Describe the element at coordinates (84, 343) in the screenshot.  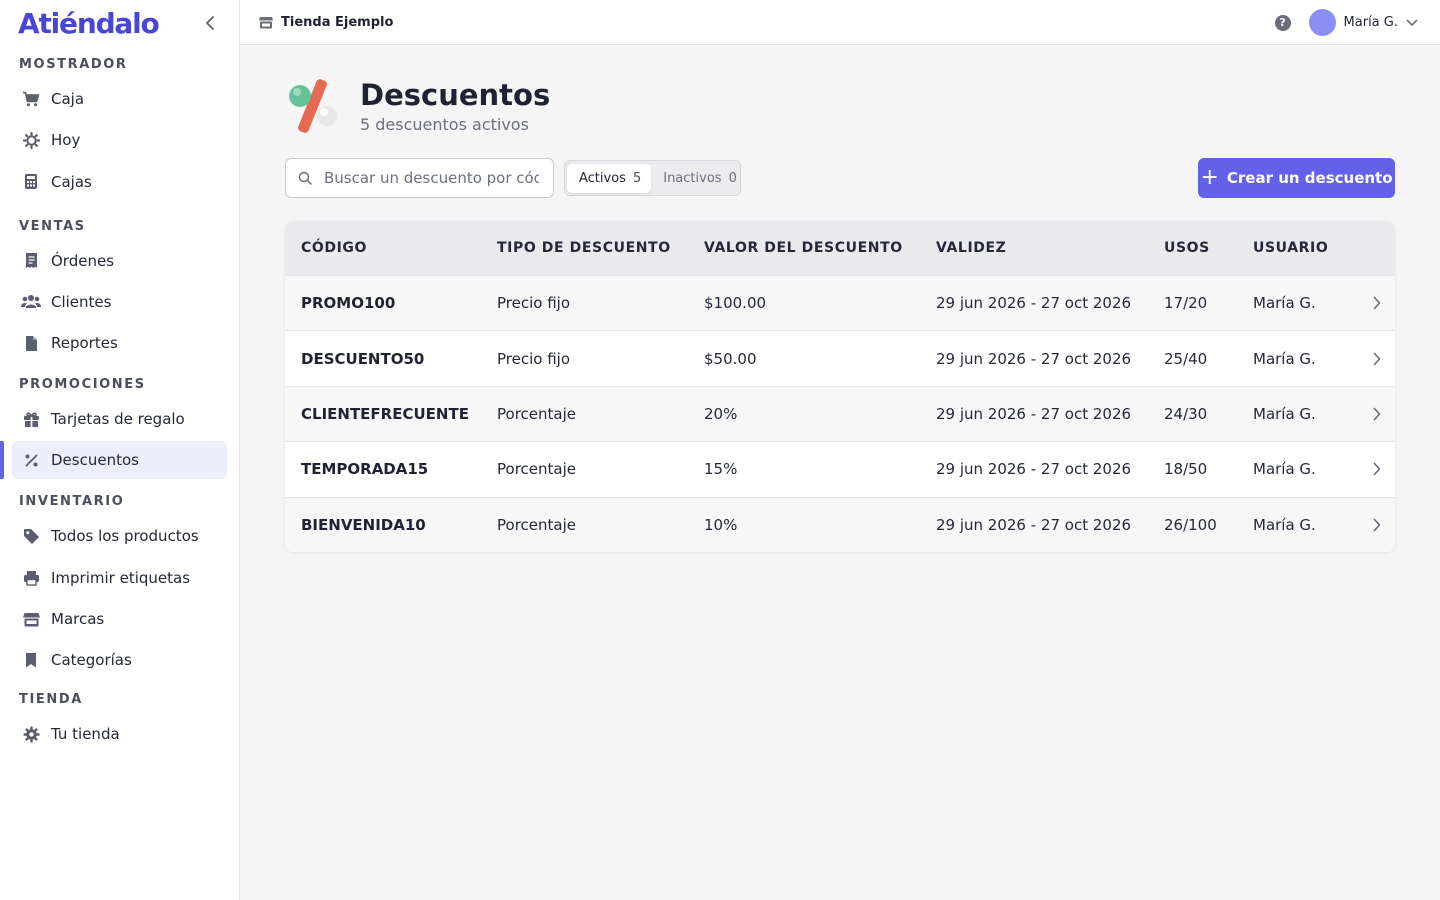
I see `sidebar-item-label: Reportes` at that location.